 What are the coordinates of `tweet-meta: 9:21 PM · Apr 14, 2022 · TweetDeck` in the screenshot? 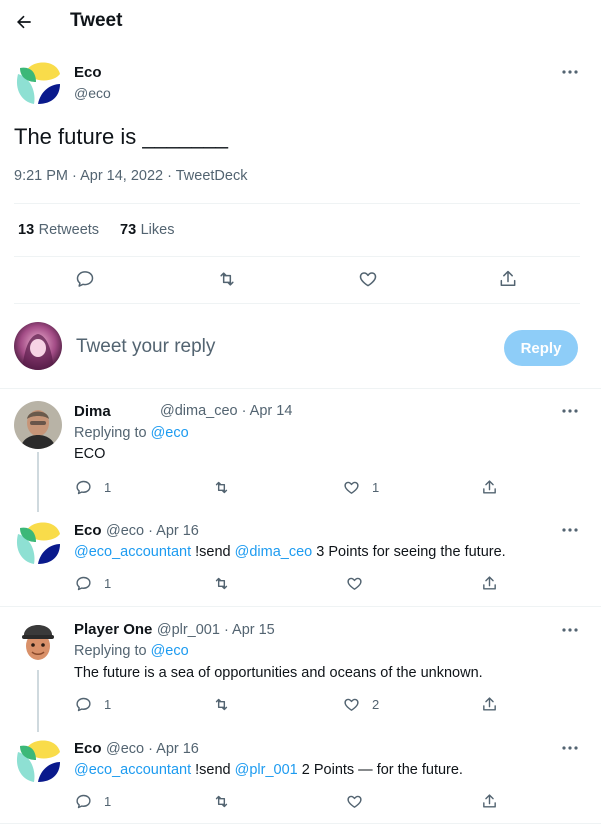 It's located at (130, 176).